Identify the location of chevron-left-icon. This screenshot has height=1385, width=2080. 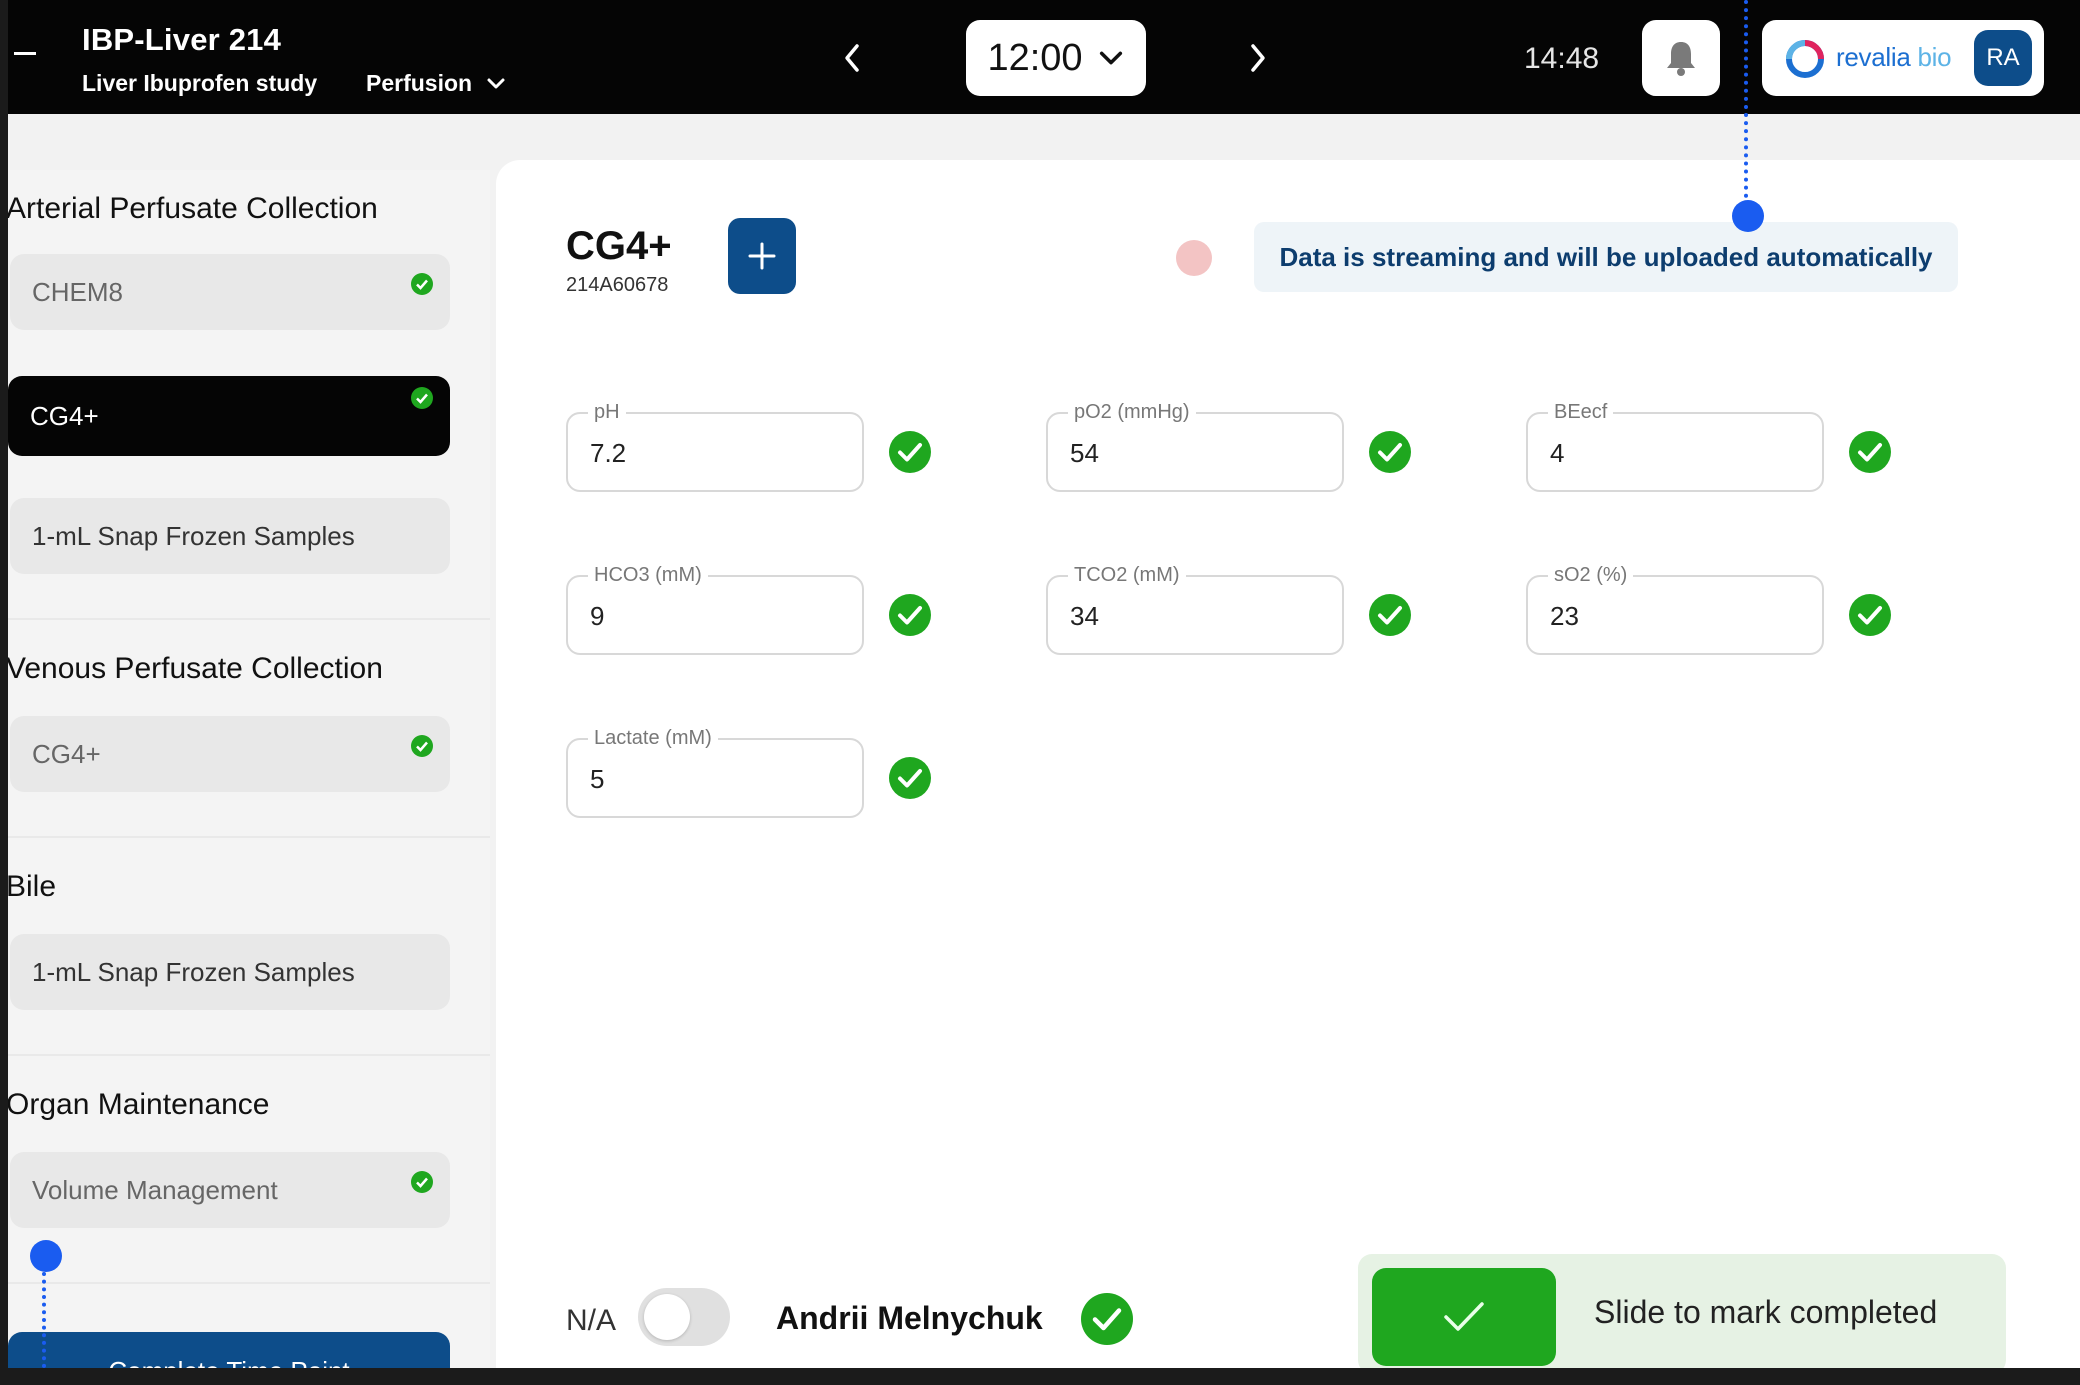
(852, 58).